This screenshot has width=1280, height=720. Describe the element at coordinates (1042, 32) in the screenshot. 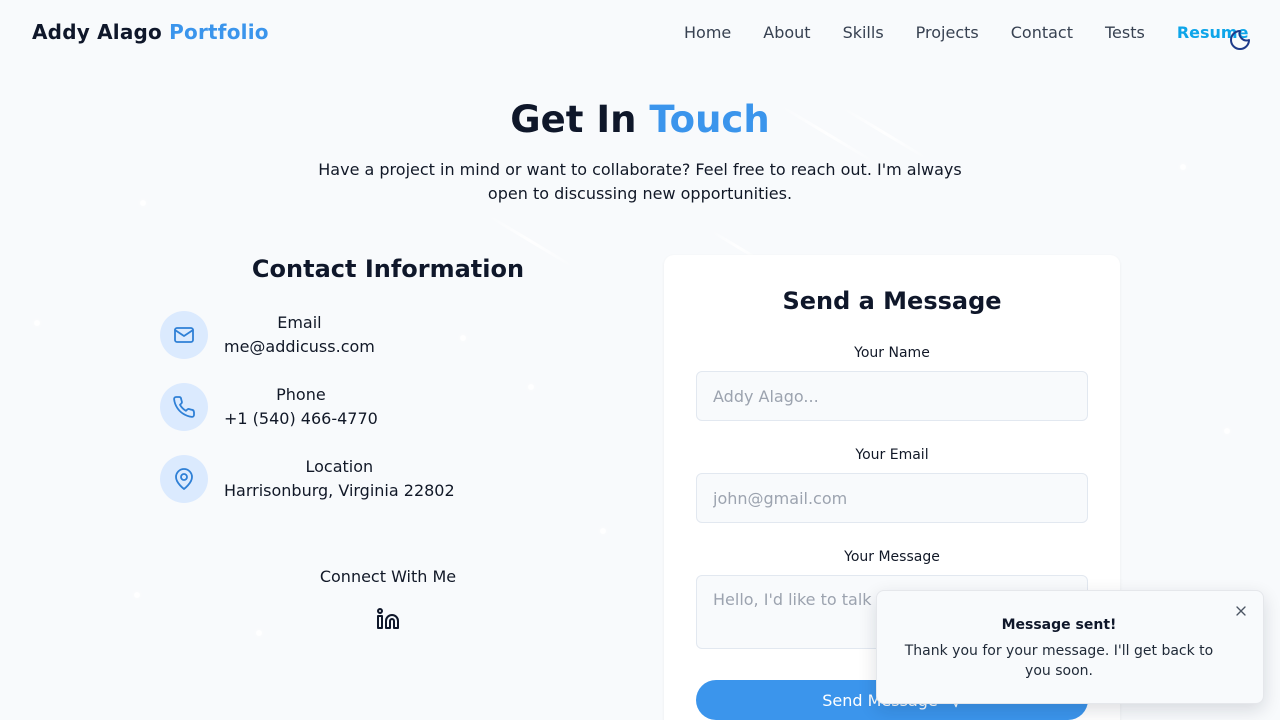

I see `nav-link-contact: Contact` at that location.